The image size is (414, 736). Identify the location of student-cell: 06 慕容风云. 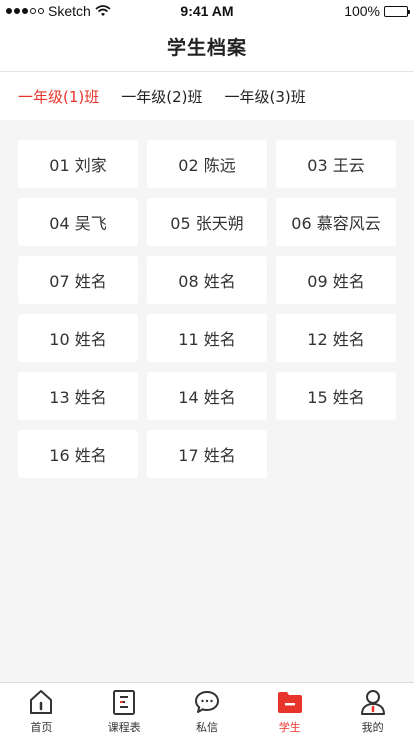
(336, 222).